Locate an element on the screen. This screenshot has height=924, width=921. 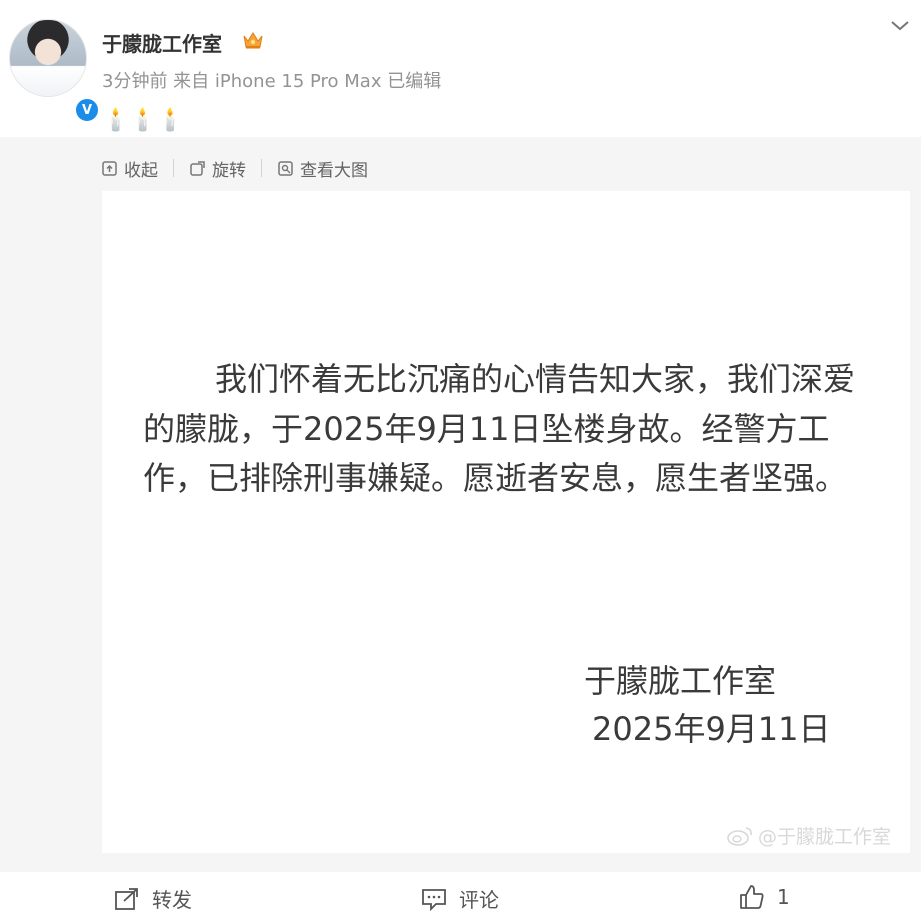
collapse-button: 收起 is located at coordinates (129, 168).